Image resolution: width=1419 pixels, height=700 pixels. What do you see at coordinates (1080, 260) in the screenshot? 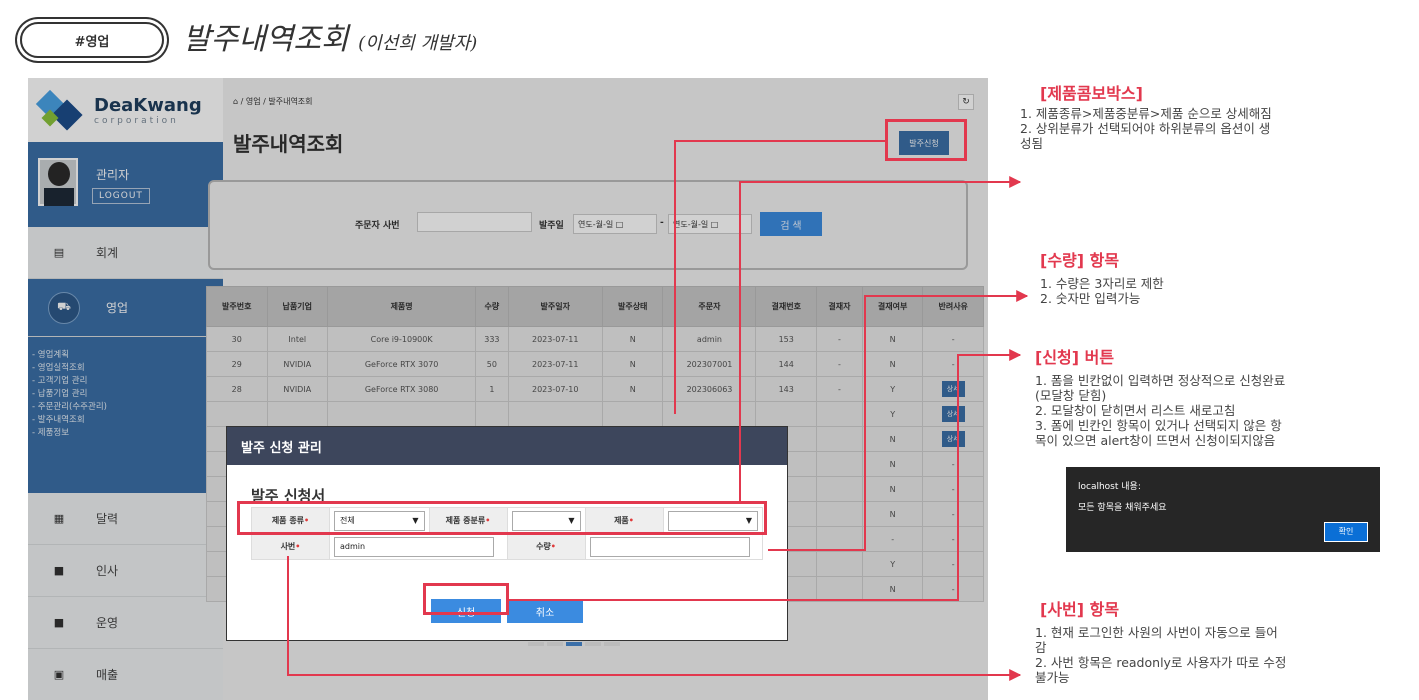
I see `annotation-qty-title: [수량] 항목` at bounding box center [1080, 260].